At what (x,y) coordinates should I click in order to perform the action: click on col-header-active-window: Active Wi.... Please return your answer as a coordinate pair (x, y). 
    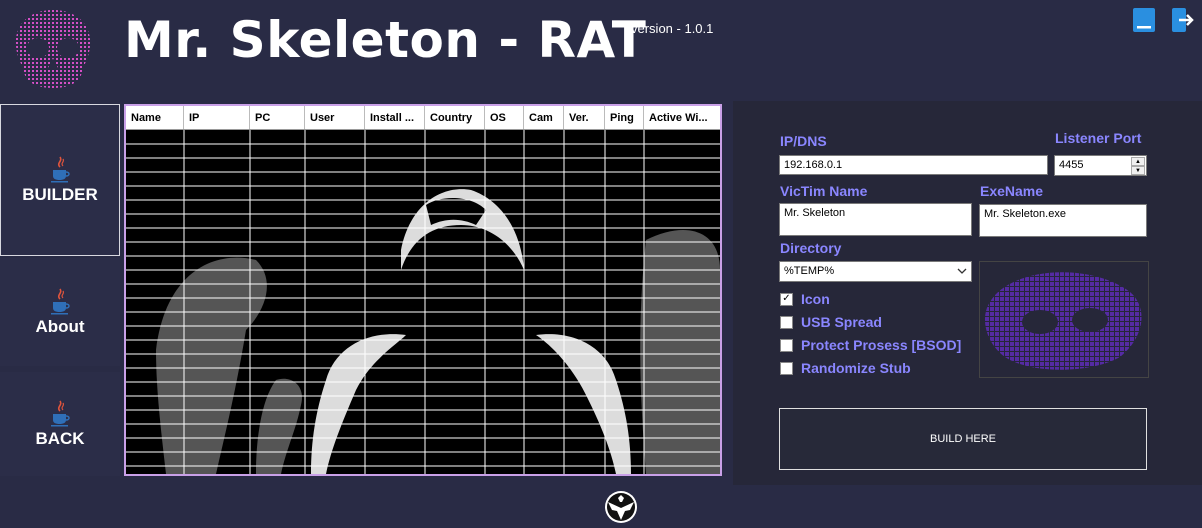
    Looking at the image, I should click on (682, 117).